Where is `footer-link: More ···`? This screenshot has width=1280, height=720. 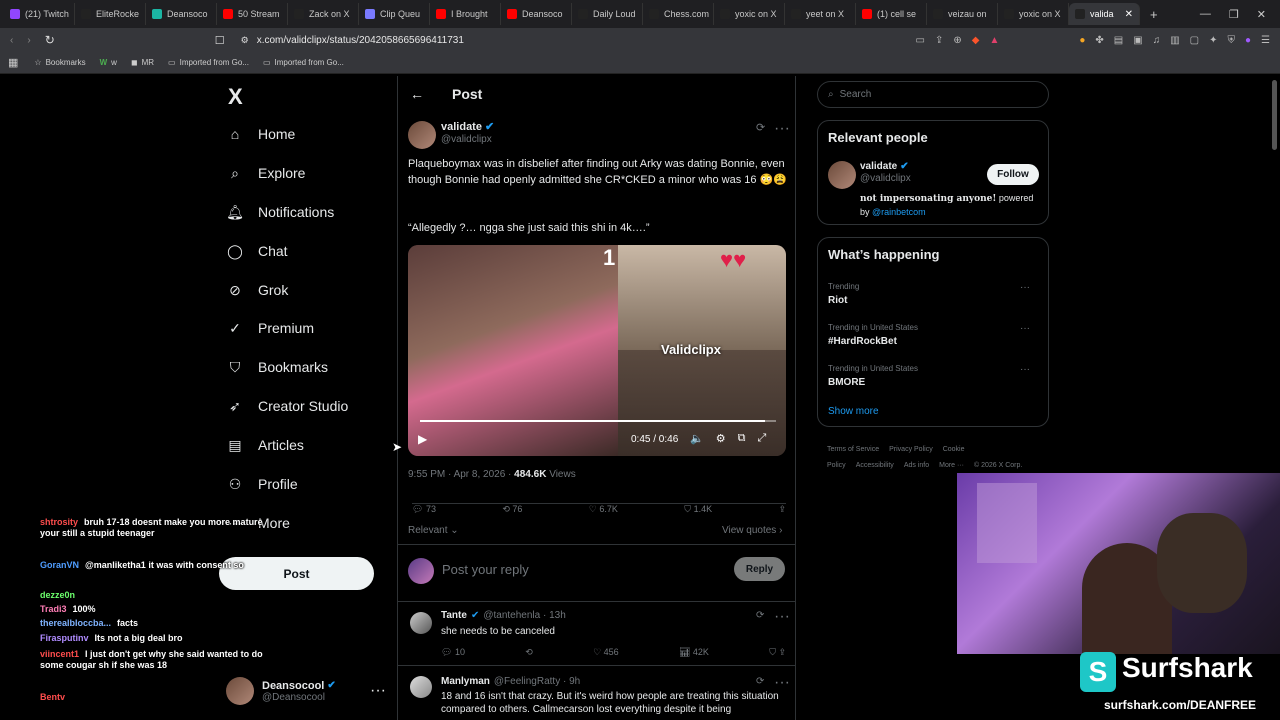 footer-link: More ··· is located at coordinates (951, 465).